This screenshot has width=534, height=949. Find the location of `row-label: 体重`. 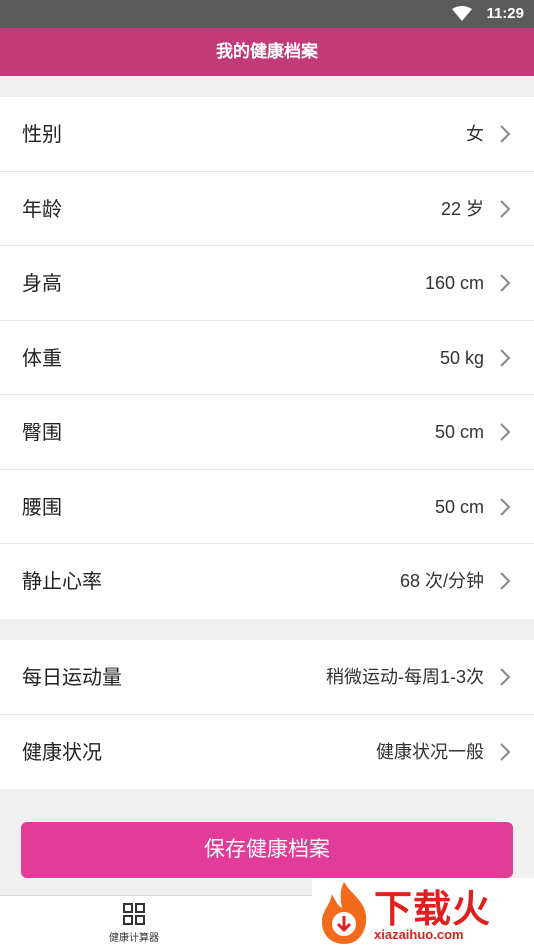

row-label: 体重 is located at coordinates (42, 357).